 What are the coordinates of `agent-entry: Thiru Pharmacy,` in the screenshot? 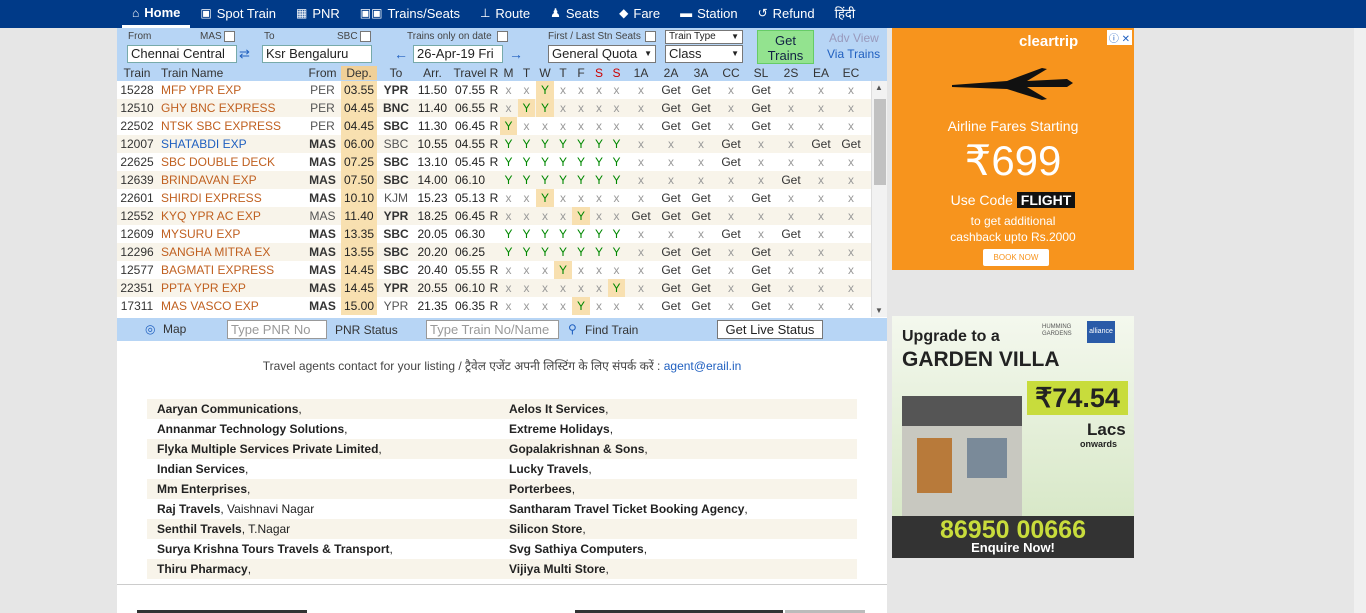 It's located at (204, 569).